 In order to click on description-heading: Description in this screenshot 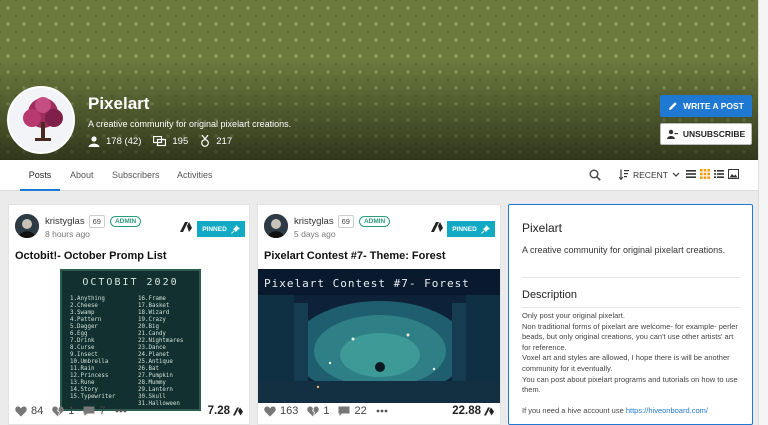, I will do `click(550, 295)`.